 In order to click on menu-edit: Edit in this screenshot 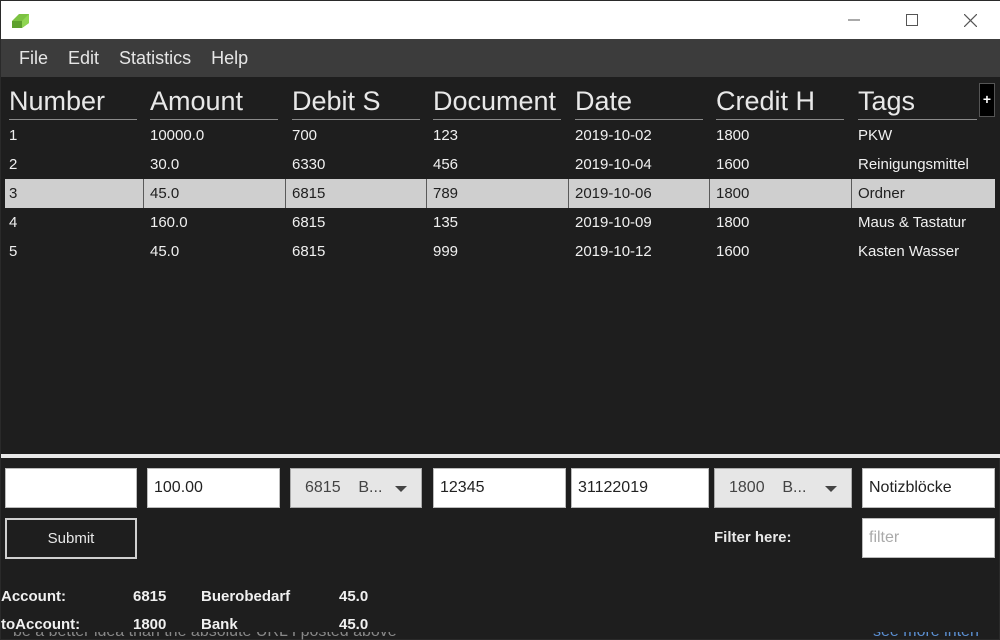, I will do `click(83, 58)`.